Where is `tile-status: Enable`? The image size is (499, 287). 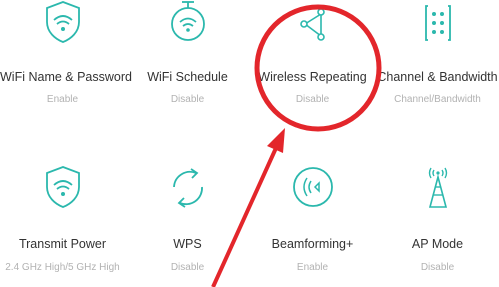 tile-status: Enable is located at coordinates (312, 267).